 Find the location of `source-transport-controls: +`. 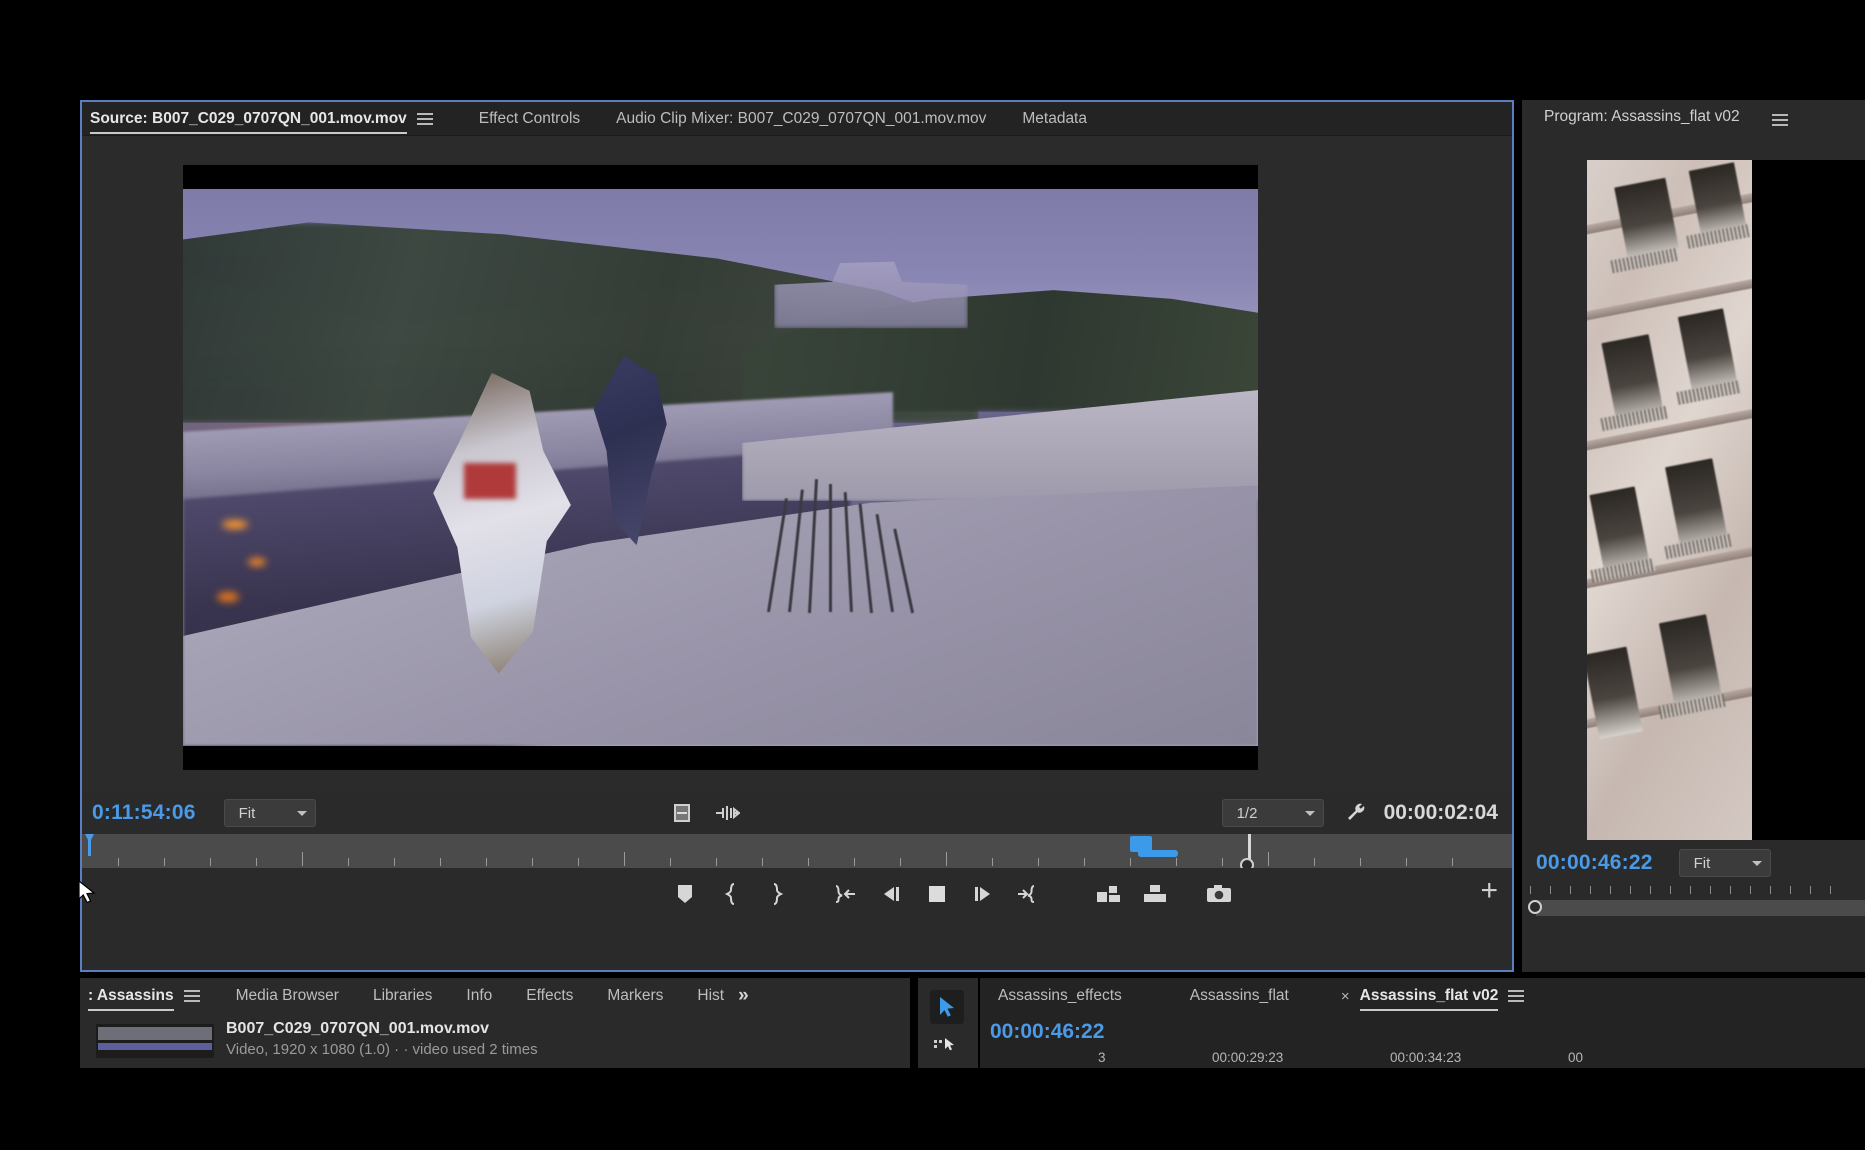

source-transport-controls: + is located at coordinates (797, 894).